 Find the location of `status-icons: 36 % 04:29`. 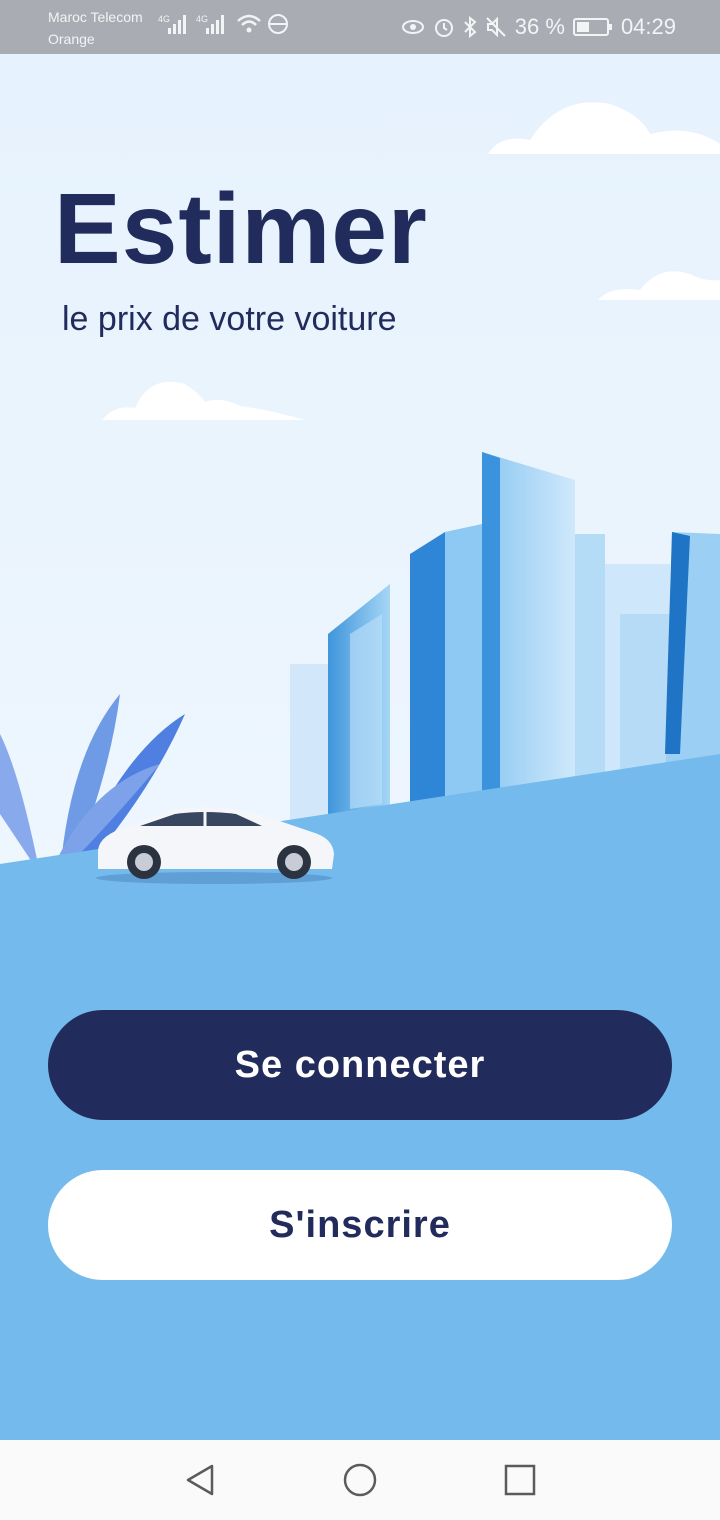

status-icons: 36 % 04:29 is located at coordinates (538, 27).